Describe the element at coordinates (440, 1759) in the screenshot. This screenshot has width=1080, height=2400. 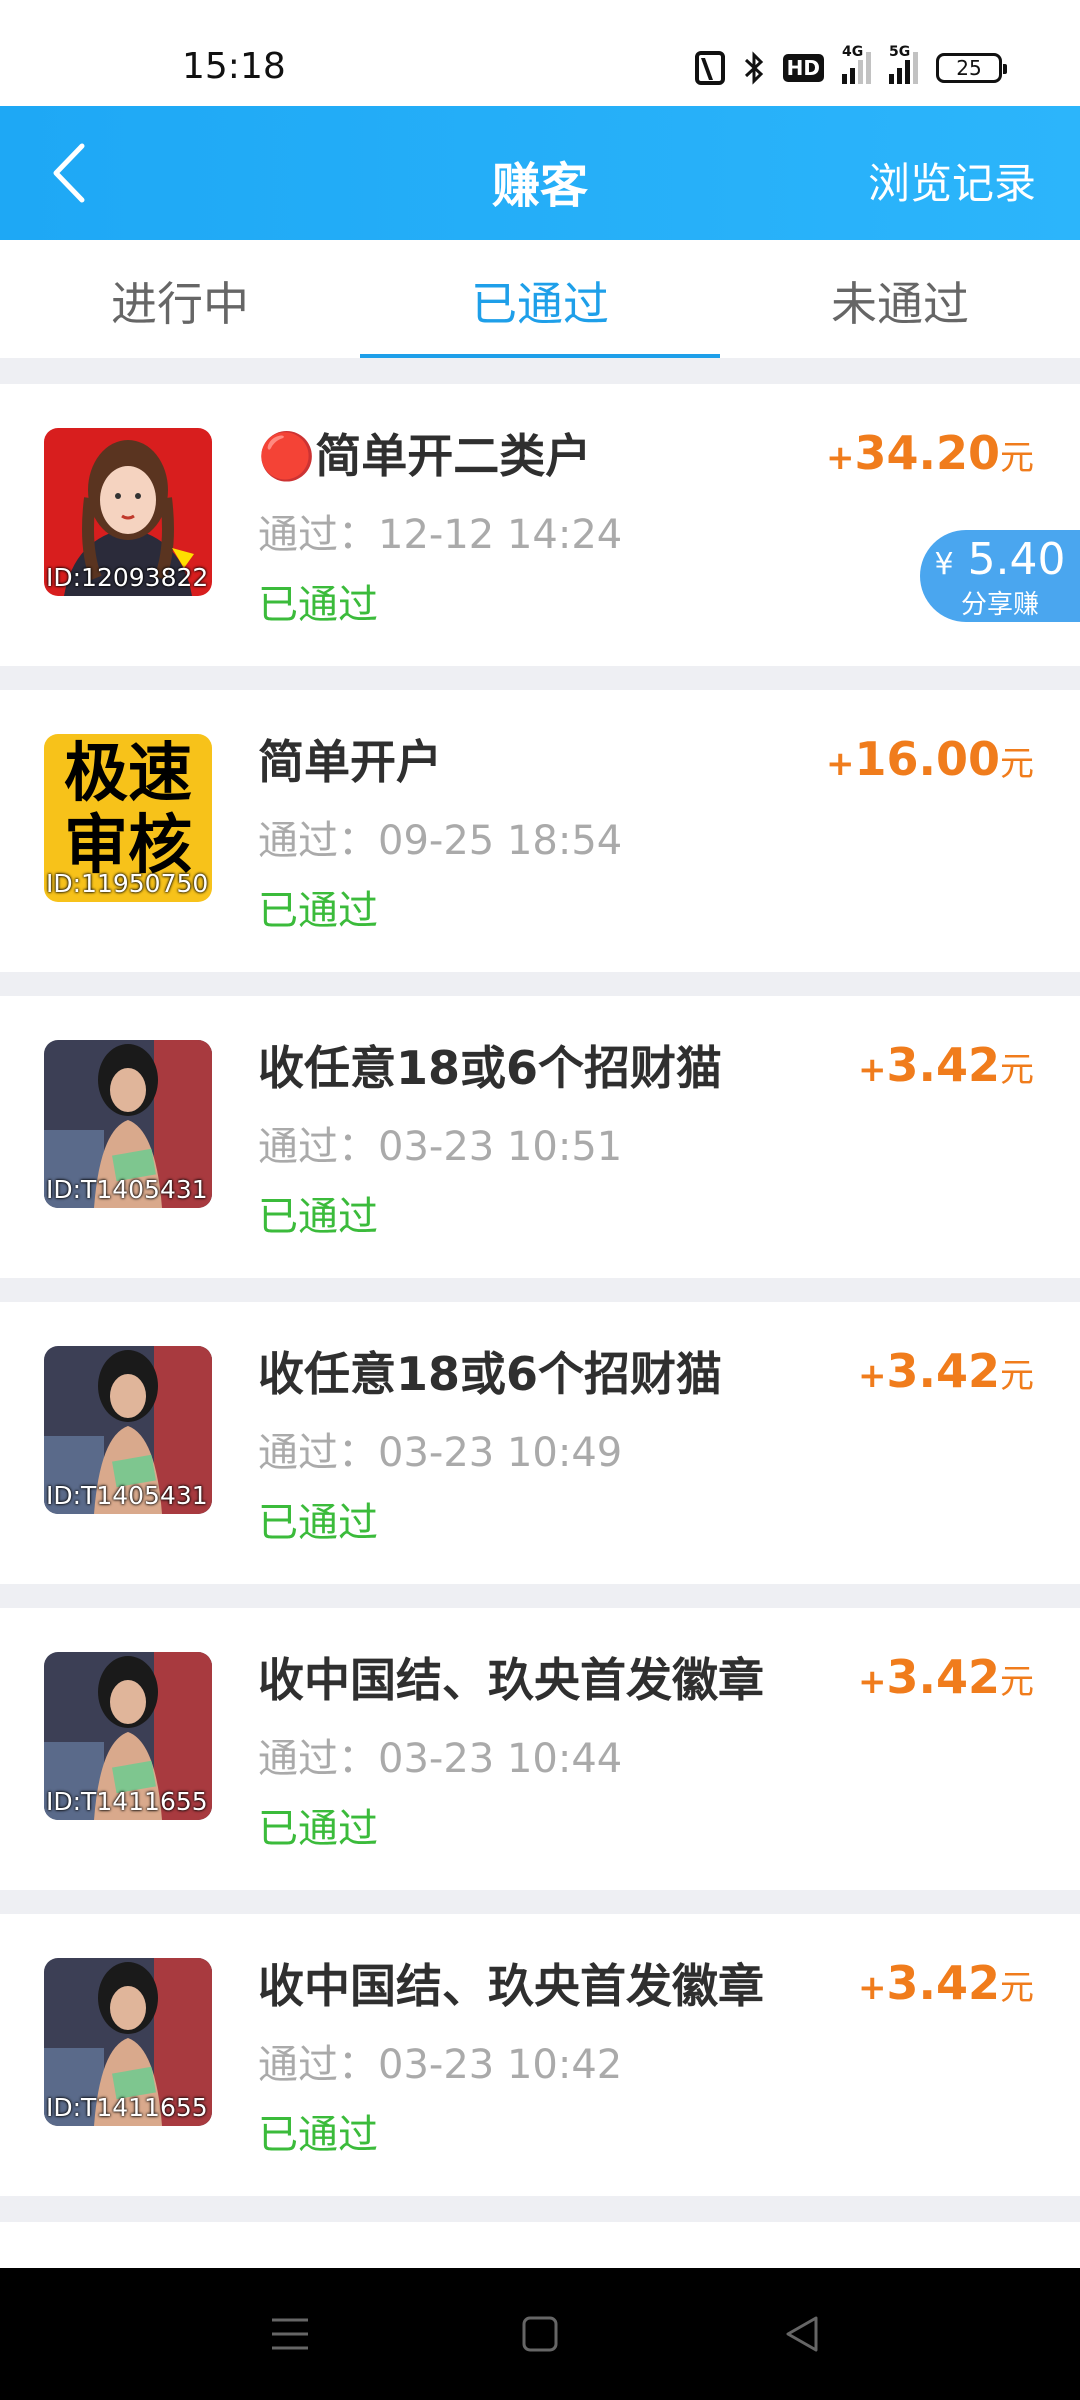
I see `task-pass-time: 通过：03-23 10:44` at that location.